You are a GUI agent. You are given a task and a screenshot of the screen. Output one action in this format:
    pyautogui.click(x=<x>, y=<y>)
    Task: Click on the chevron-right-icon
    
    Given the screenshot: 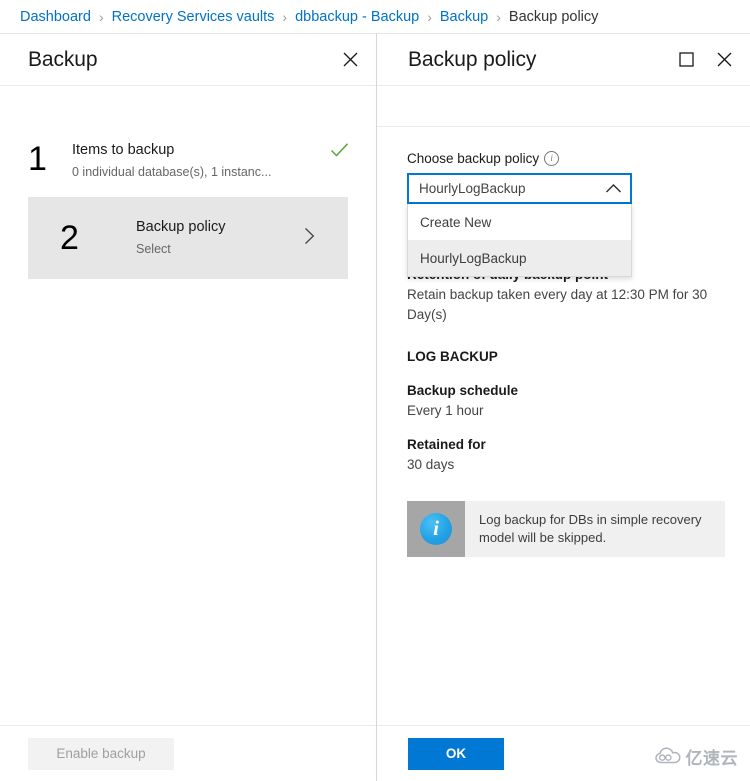 What is the action you would take?
    pyautogui.click(x=309, y=237)
    